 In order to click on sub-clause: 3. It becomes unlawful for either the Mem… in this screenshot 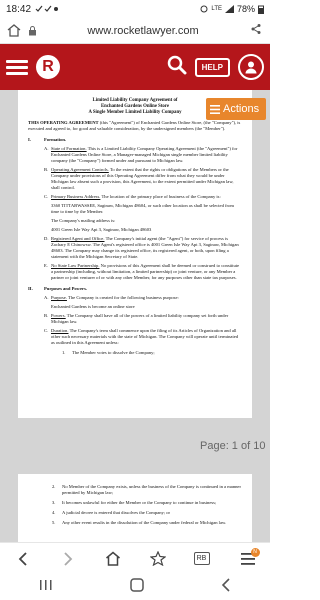, I will do `click(134, 502)`.